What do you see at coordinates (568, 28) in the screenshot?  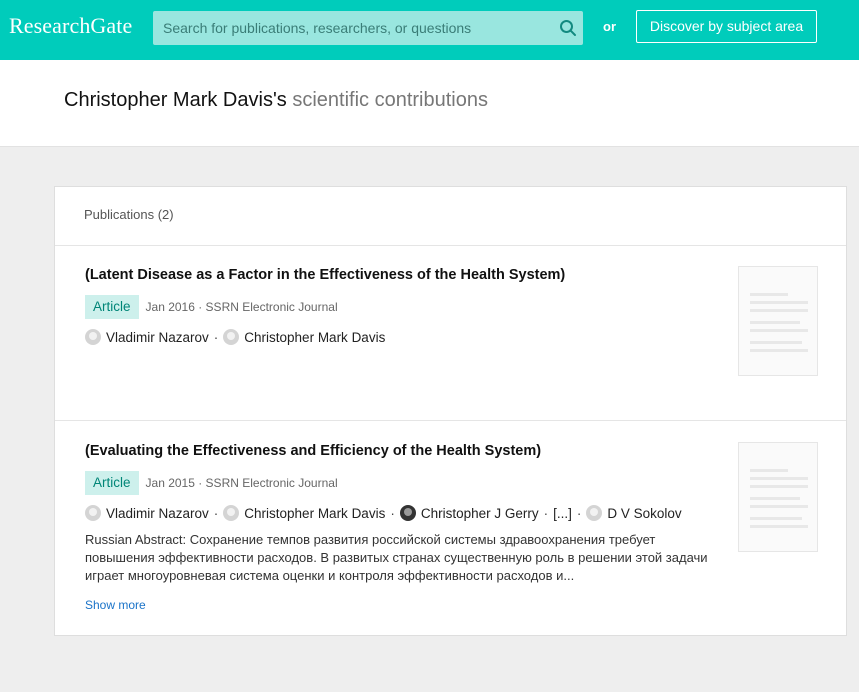 I see `search-icon` at bounding box center [568, 28].